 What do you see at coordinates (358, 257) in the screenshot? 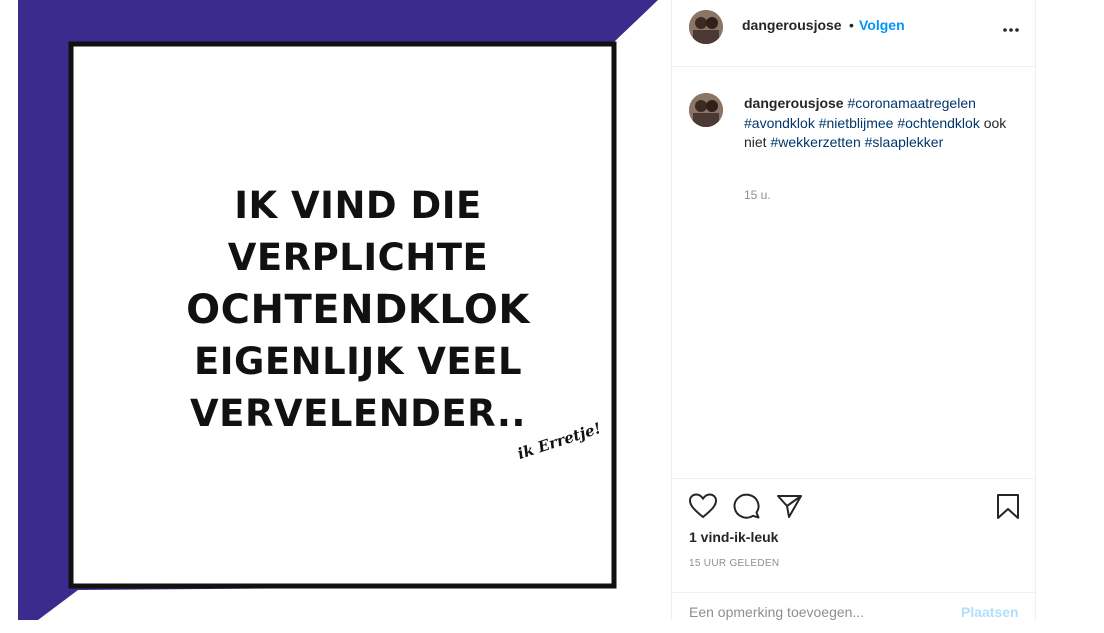
I see `quote-line-2: VERPLICHTE` at bounding box center [358, 257].